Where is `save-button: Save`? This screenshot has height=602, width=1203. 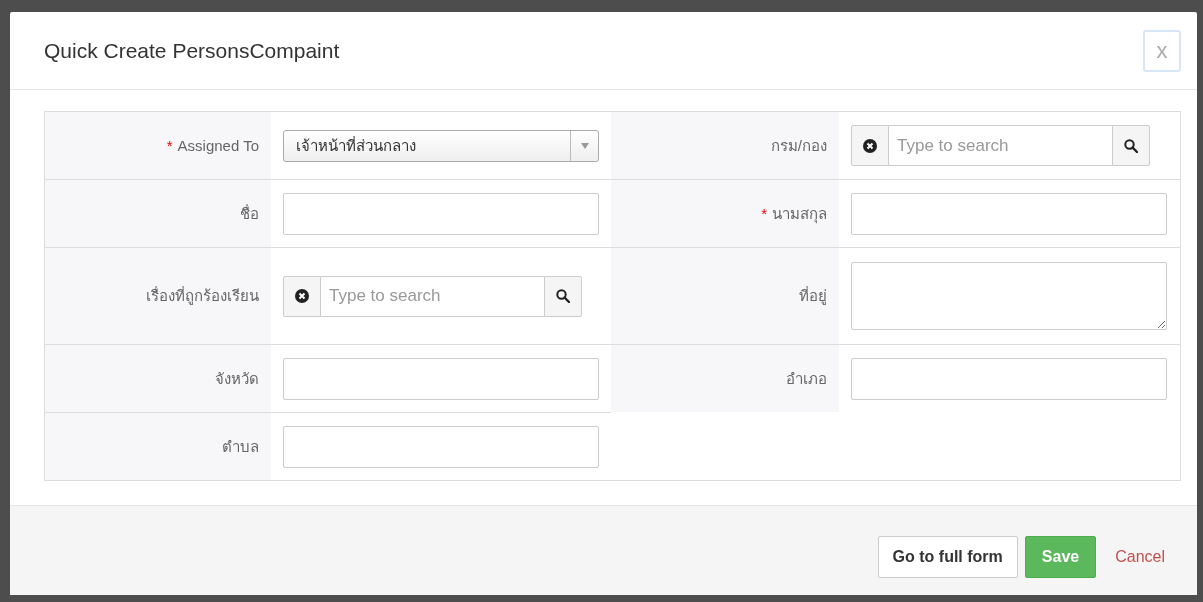 save-button: Save is located at coordinates (1060, 556).